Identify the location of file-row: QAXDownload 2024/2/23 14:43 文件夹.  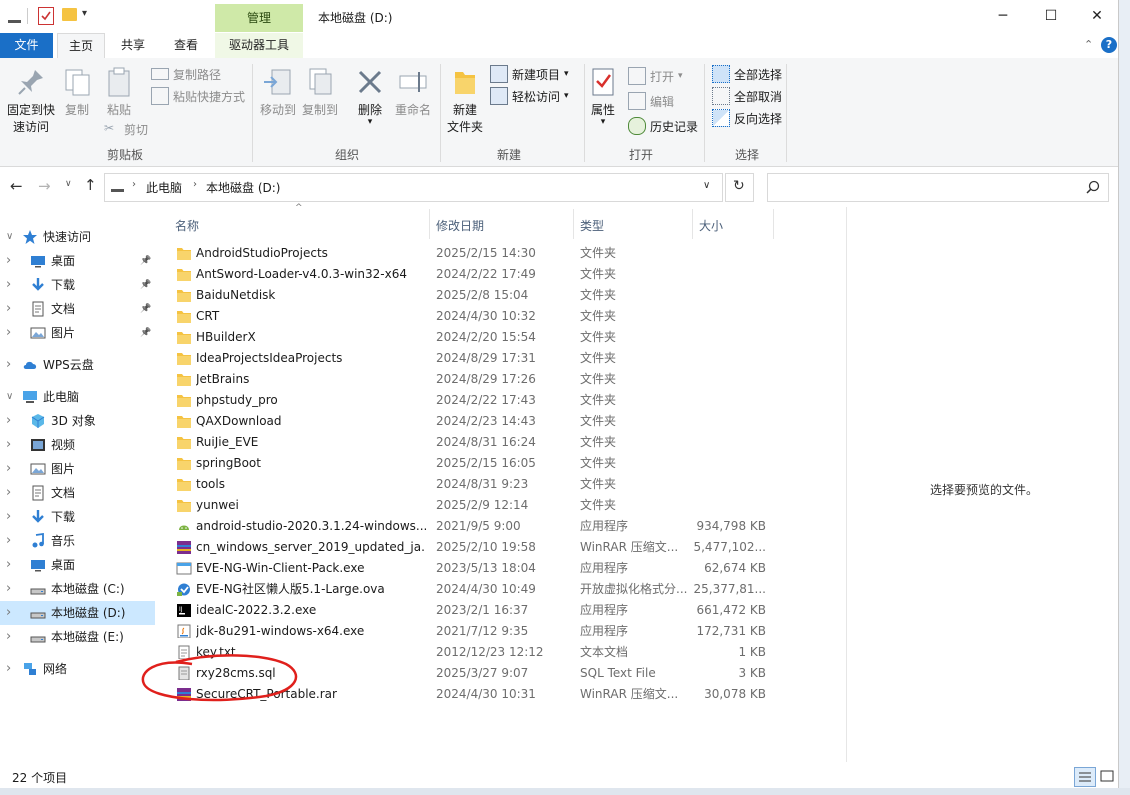
(472, 421).